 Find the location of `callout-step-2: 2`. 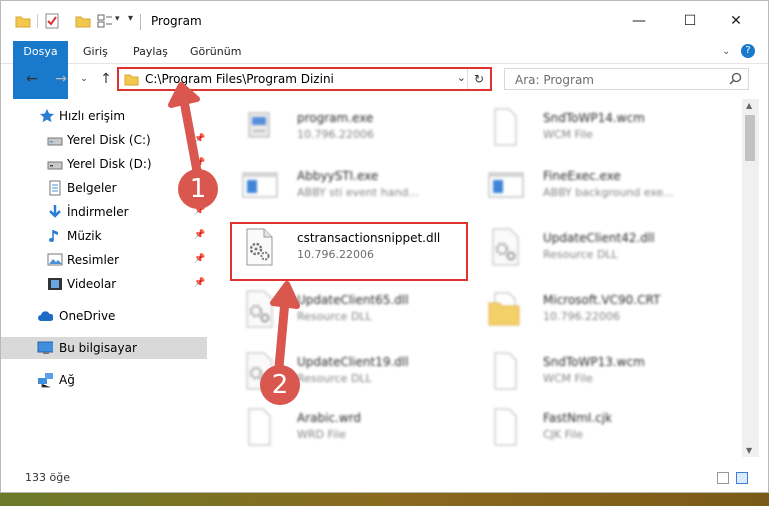

callout-step-2: 2 is located at coordinates (280, 385).